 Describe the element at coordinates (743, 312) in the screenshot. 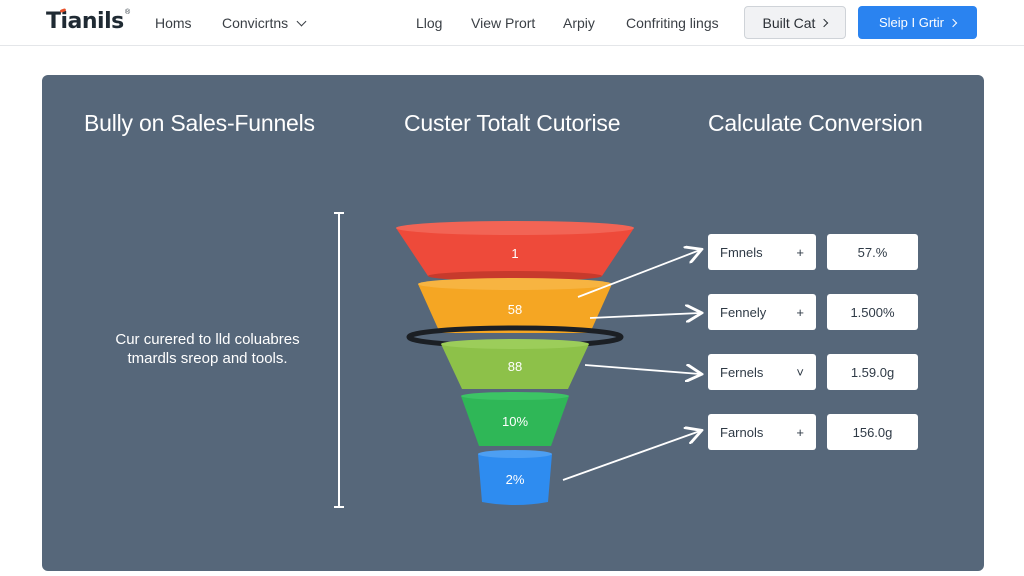

I see `funnel-select-2-label: Fennely` at that location.